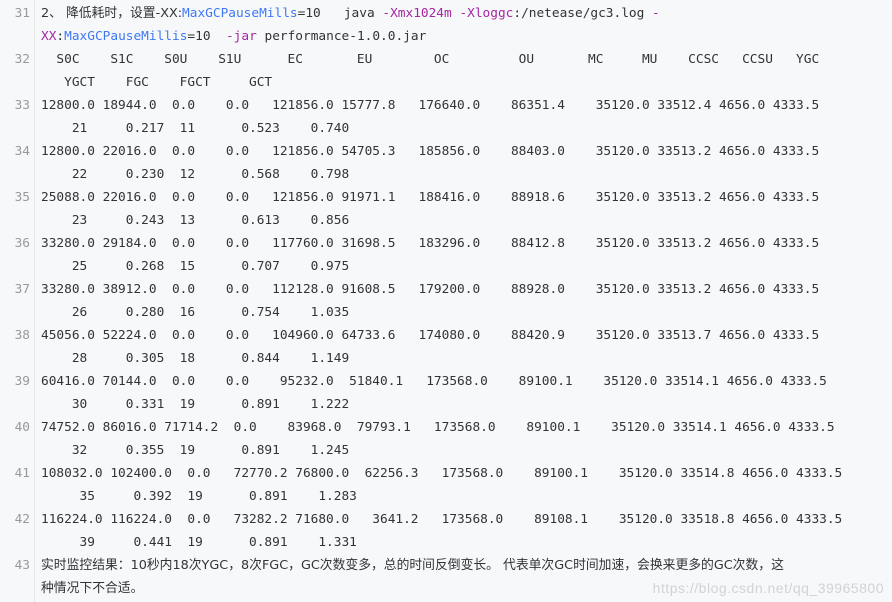 The image size is (892, 602). I want to click on line-number: 38, so click(22, 335).